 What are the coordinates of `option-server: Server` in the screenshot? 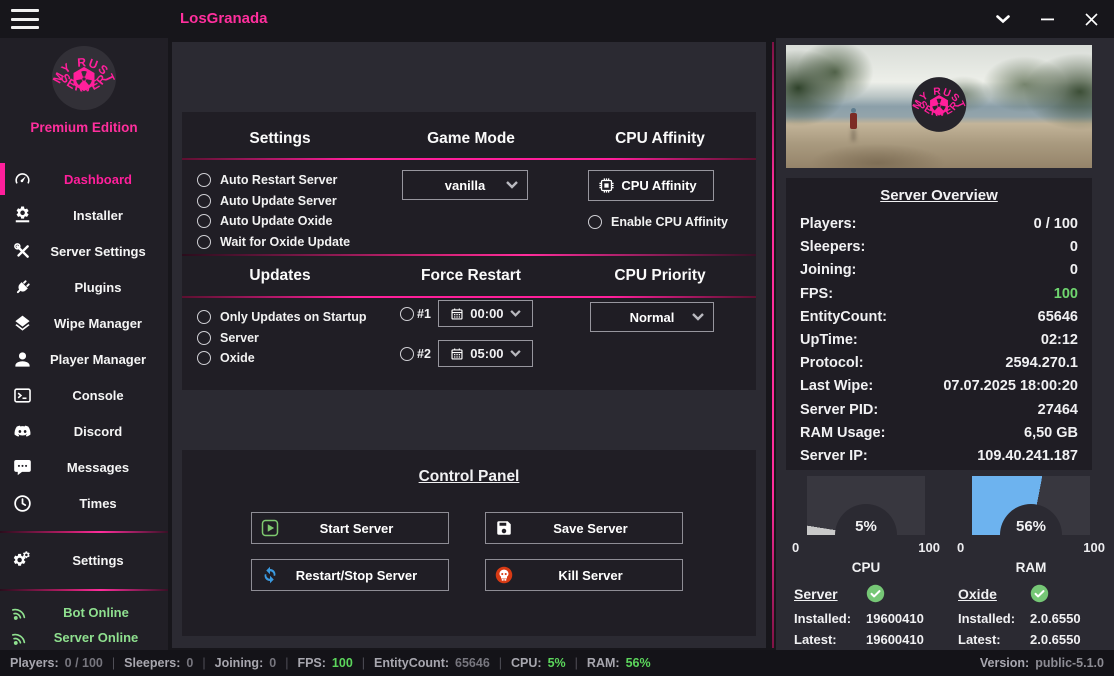 It's located at (282, 338).